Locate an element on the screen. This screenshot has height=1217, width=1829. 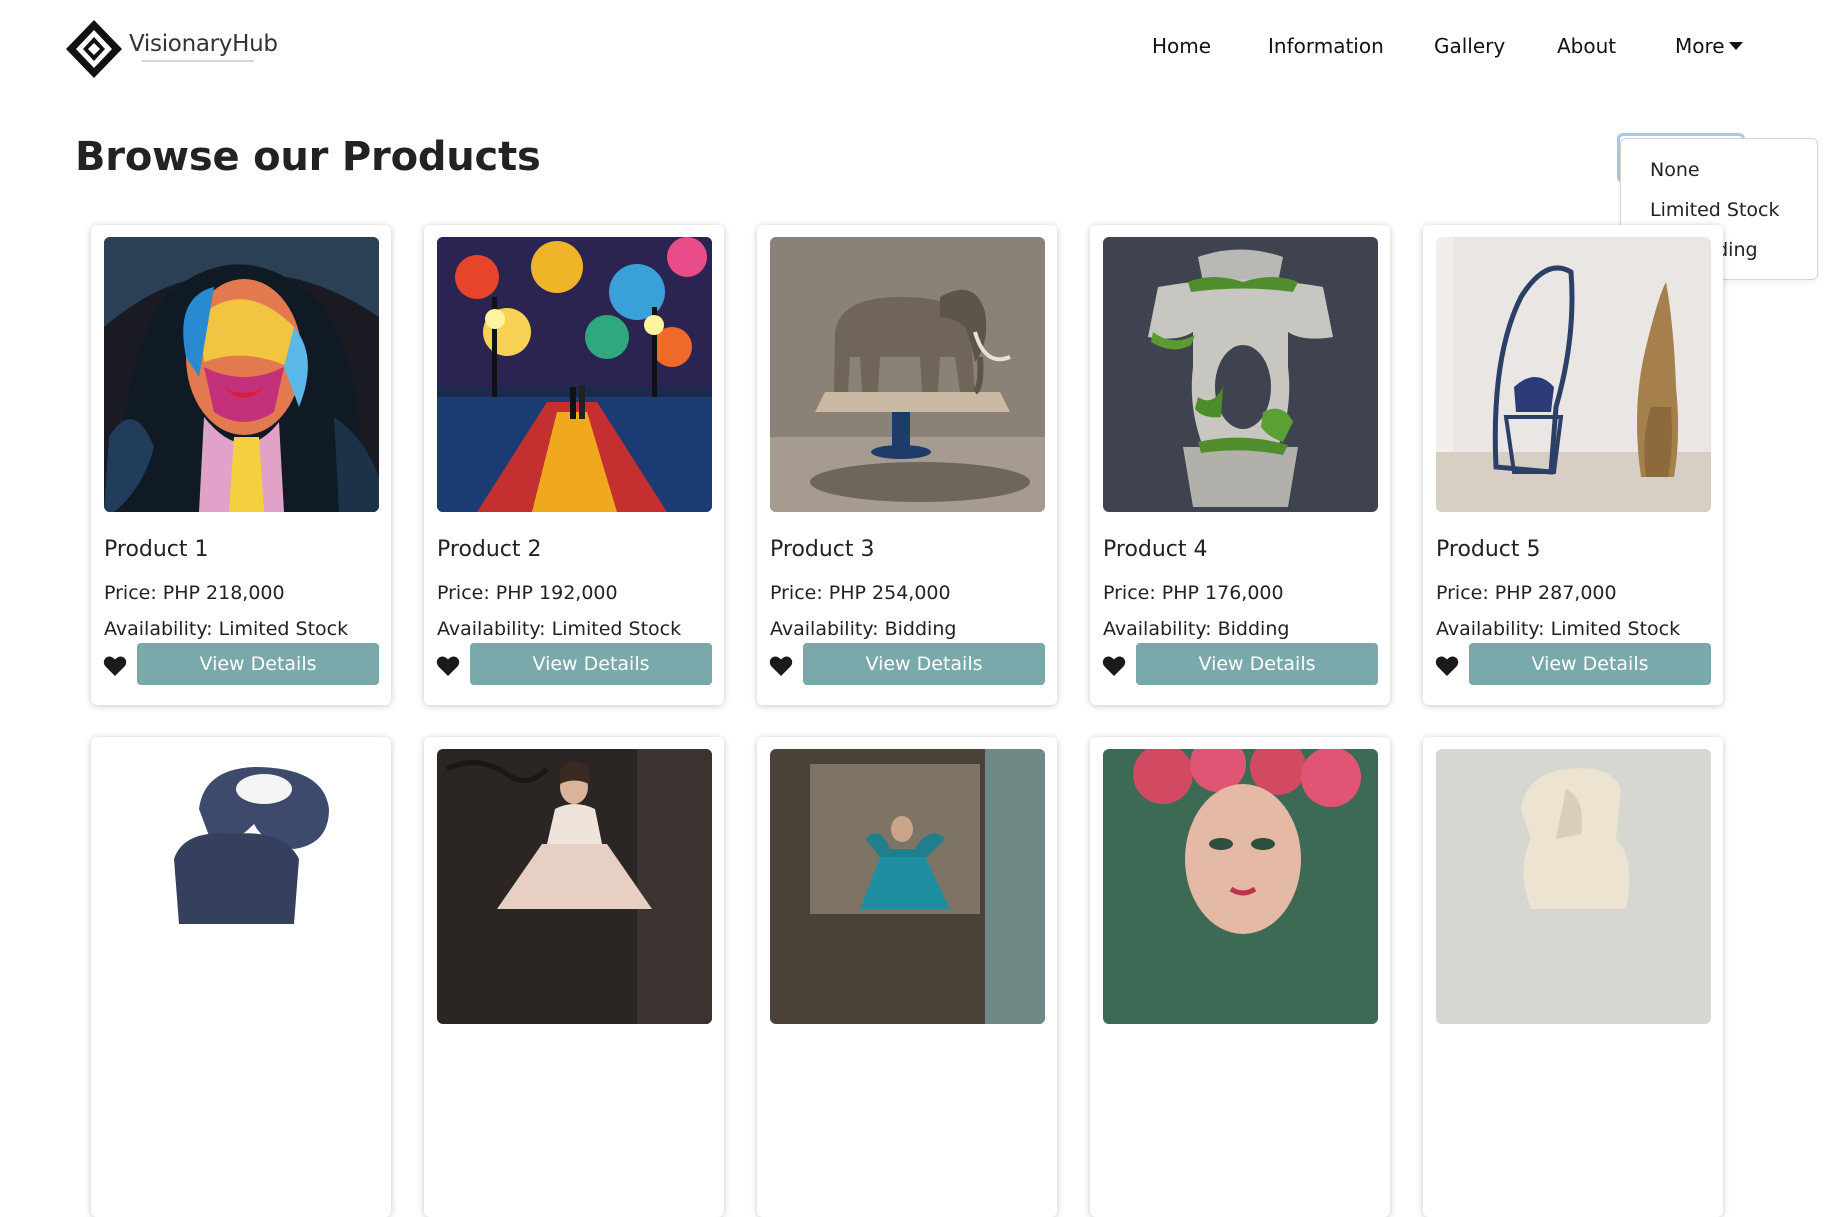
brand-logo: VisionaryHub is located at coordinates (171, 49).